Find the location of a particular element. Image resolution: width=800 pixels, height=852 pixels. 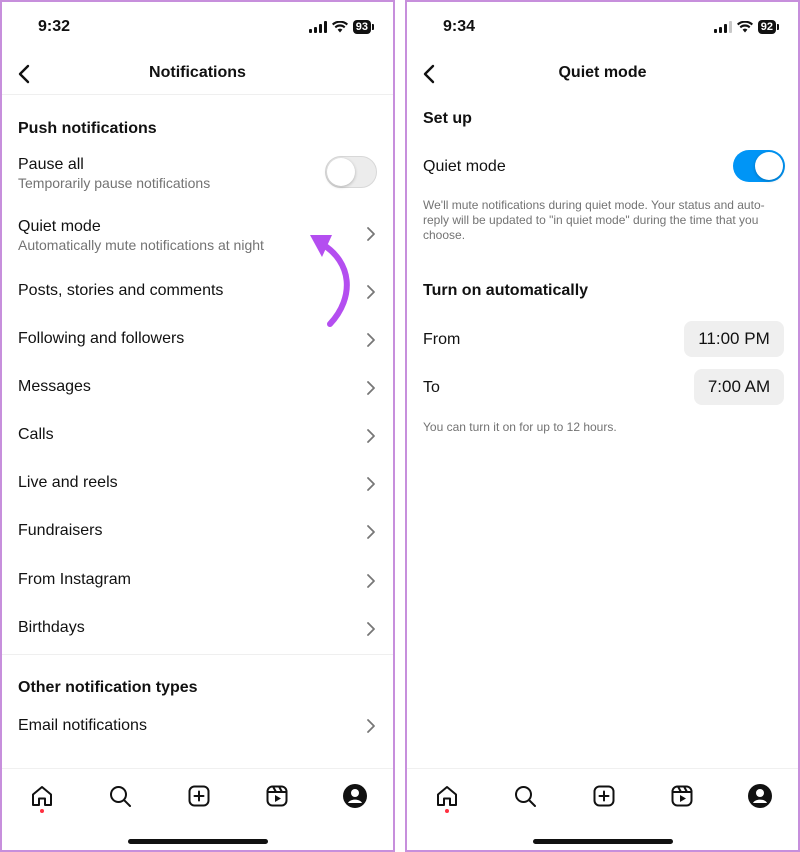

list-item-birthdays: Birthdays is located at coordinates (197, 629).